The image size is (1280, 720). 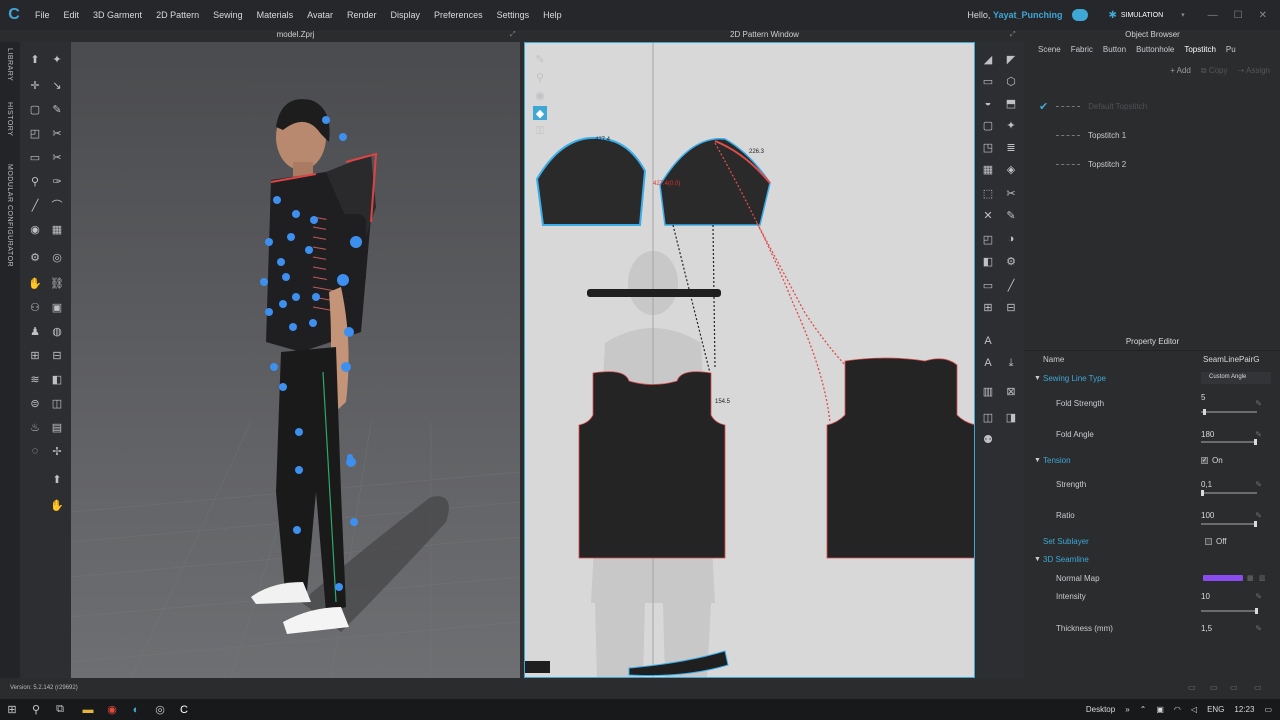 I want to click on edge-icon: ◐, so click(x=136, y=710).